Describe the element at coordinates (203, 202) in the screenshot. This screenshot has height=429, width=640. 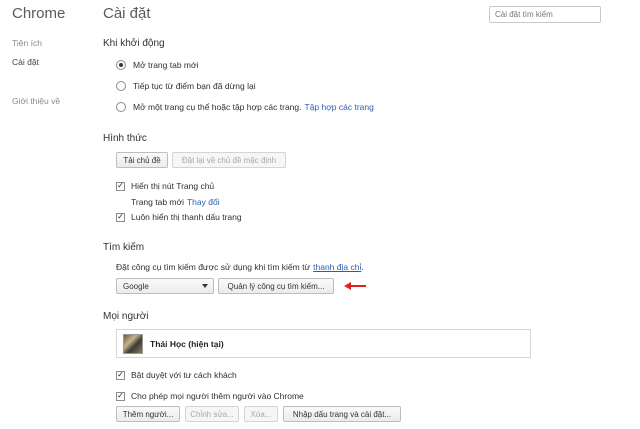
I see `change-home-page-link: Thay đổi` at that location.